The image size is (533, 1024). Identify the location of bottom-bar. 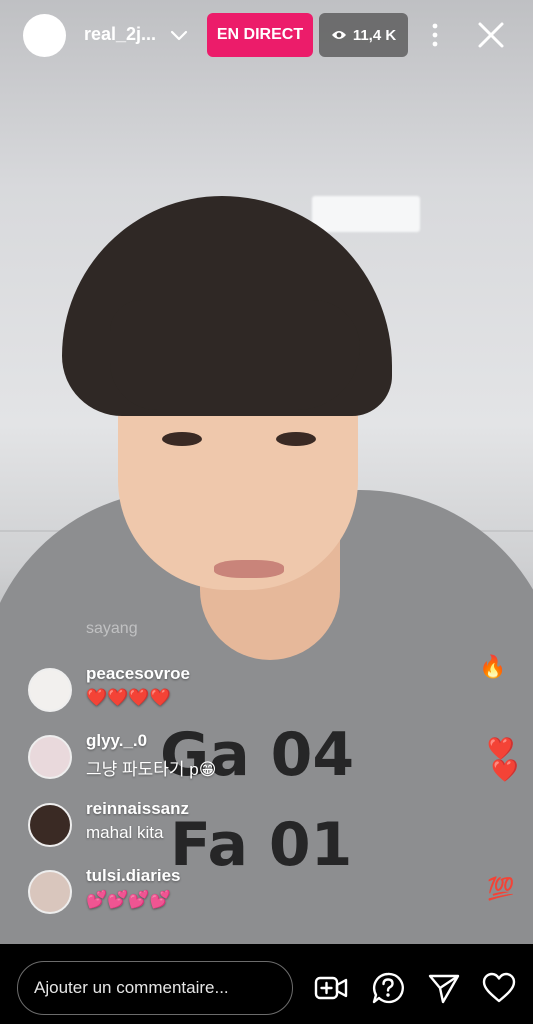
(266, 984).